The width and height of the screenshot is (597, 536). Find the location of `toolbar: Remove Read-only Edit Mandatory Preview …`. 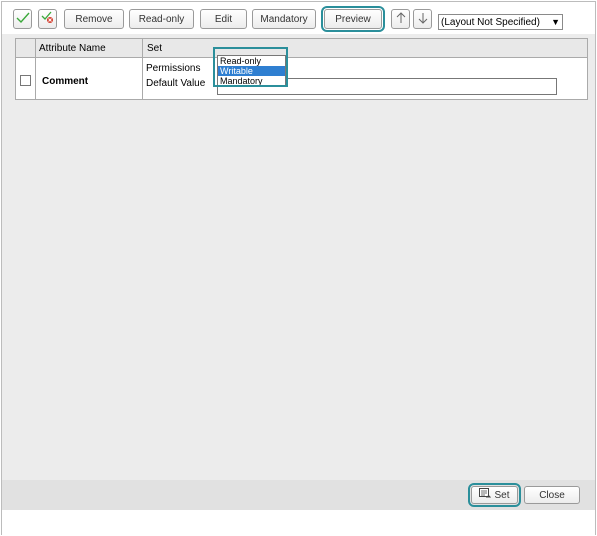

toolbar: Remove Read-only Edit Mandatory Preview … is located at coordinates (298, 18).